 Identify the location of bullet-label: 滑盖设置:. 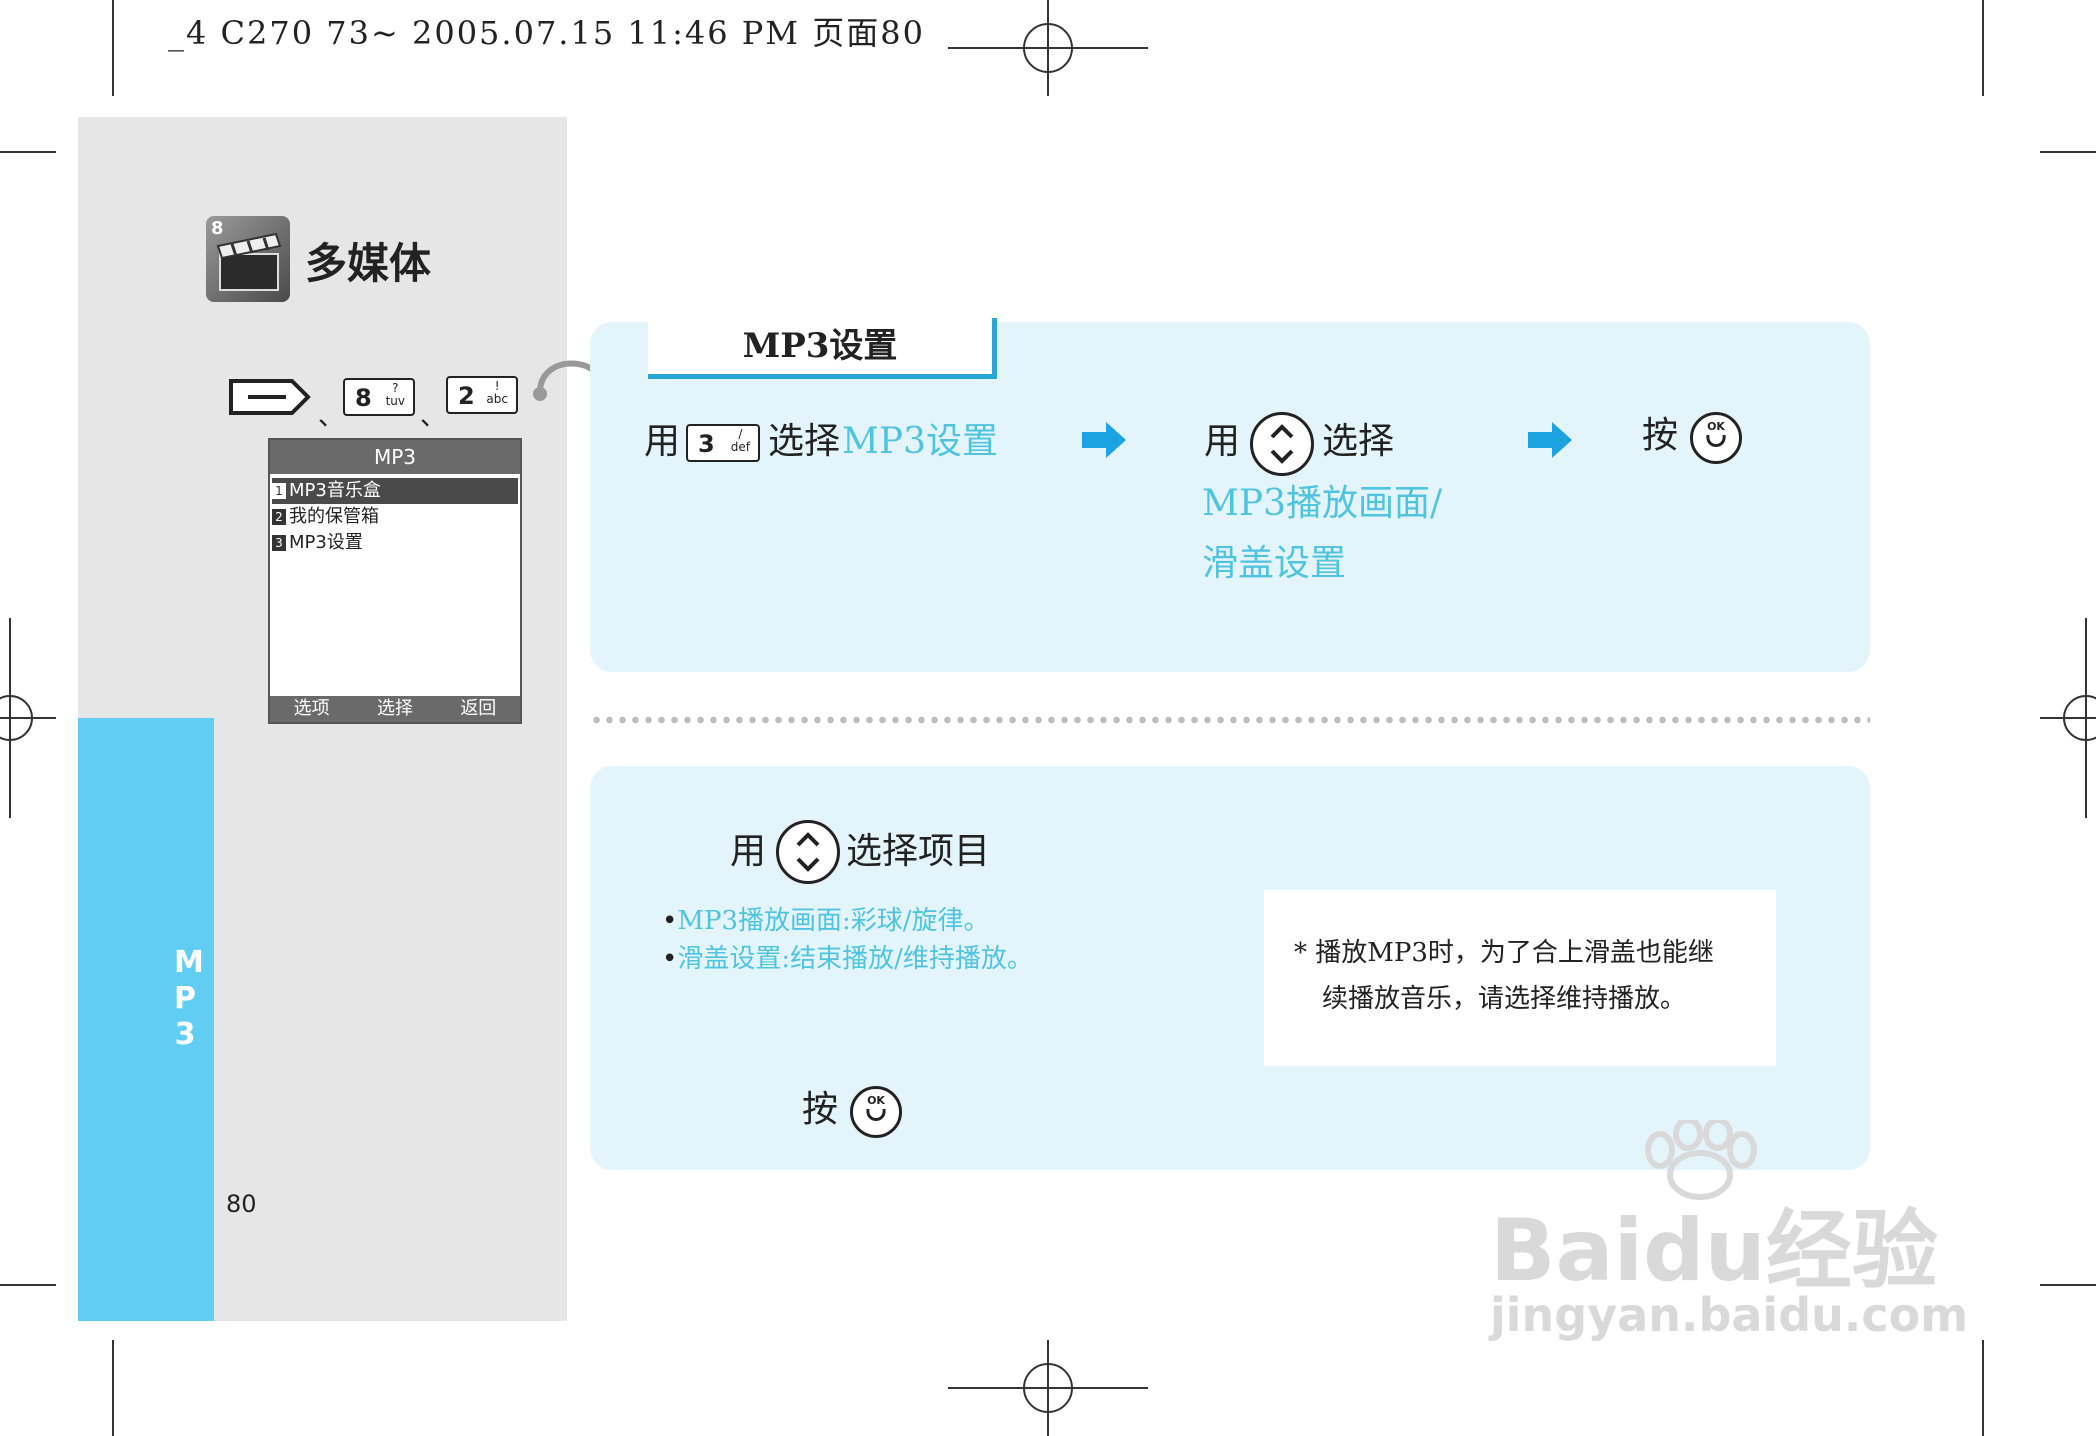
(734, 959).